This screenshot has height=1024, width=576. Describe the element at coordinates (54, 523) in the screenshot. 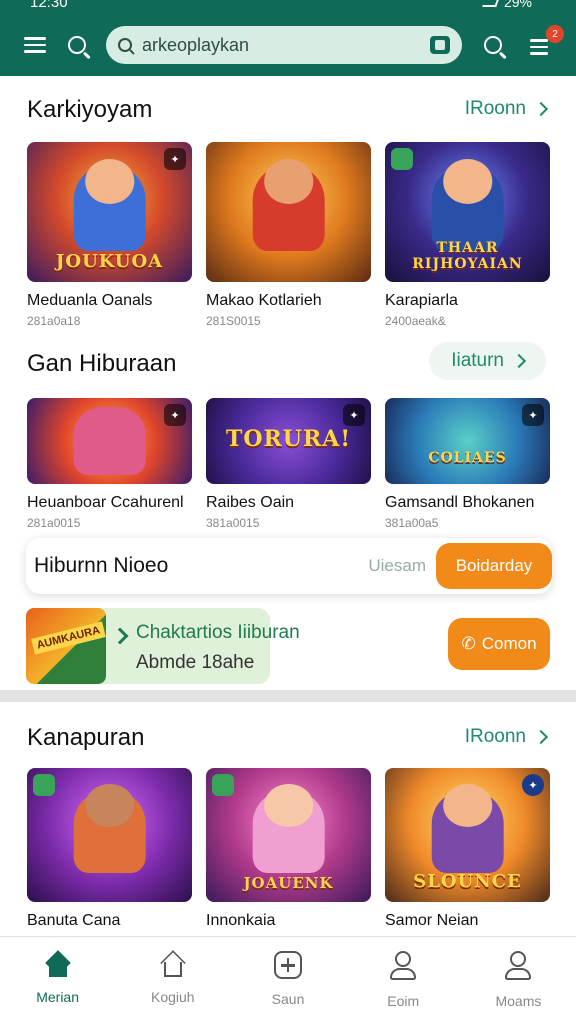

I see `game-meta: 281a0015` at that location.